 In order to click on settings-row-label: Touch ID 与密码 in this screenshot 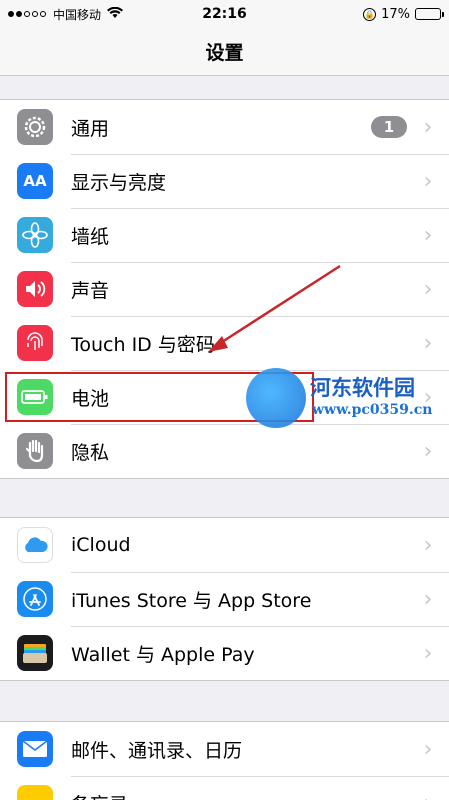, I will do `click(143, 344)`.